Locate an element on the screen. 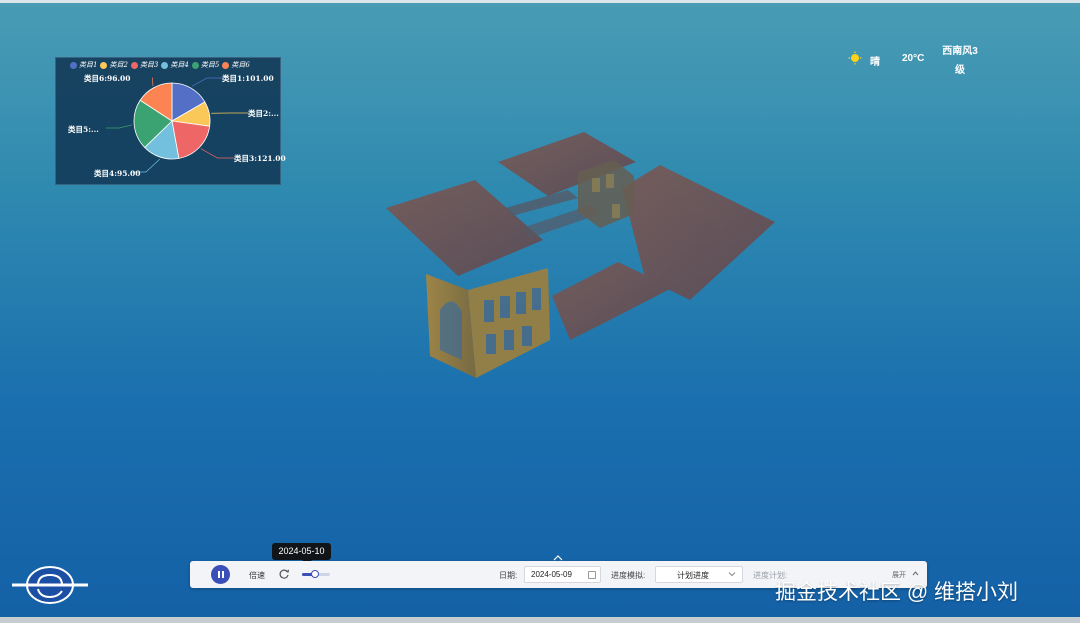  calendar-icon is located at coordinates (592, 575).